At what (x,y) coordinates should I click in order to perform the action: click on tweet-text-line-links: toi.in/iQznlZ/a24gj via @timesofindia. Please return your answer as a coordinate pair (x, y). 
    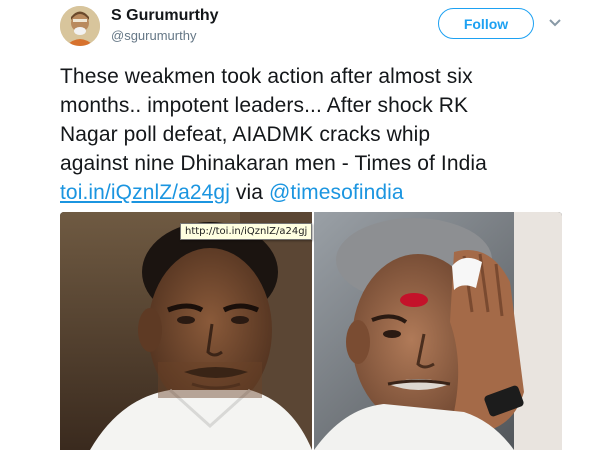
    Looking at the image, I should click on (325, 192).